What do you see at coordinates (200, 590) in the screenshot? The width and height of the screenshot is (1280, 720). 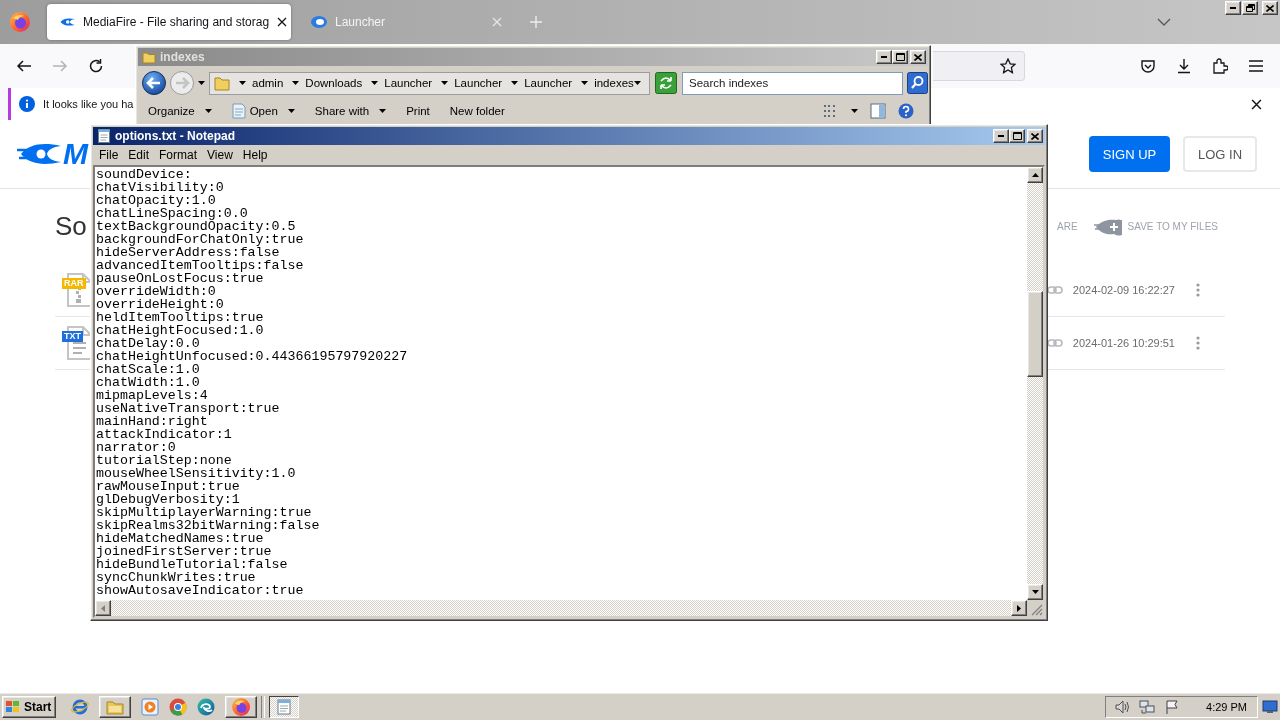 I see `text-line: showAutosaveIndicator:true` at bounding box center [200, 590].